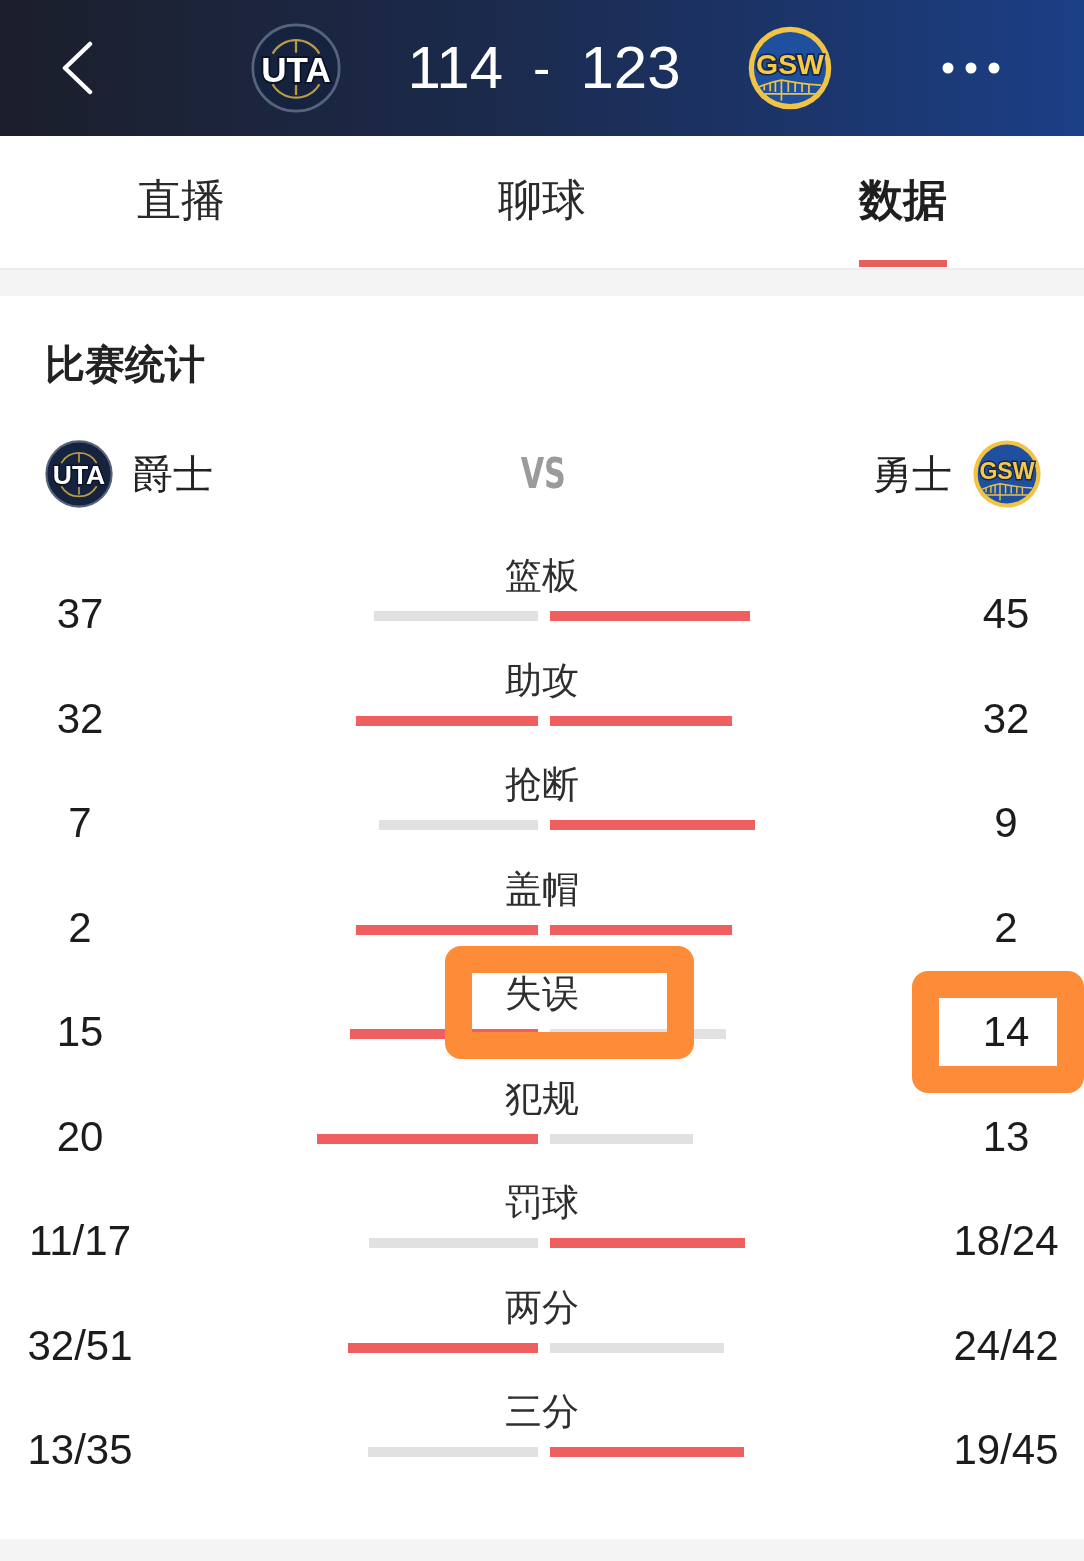 The width and height of the screenshot is (1084, 1561). I want to click on stat-label: 抢断, so click(542, 785).